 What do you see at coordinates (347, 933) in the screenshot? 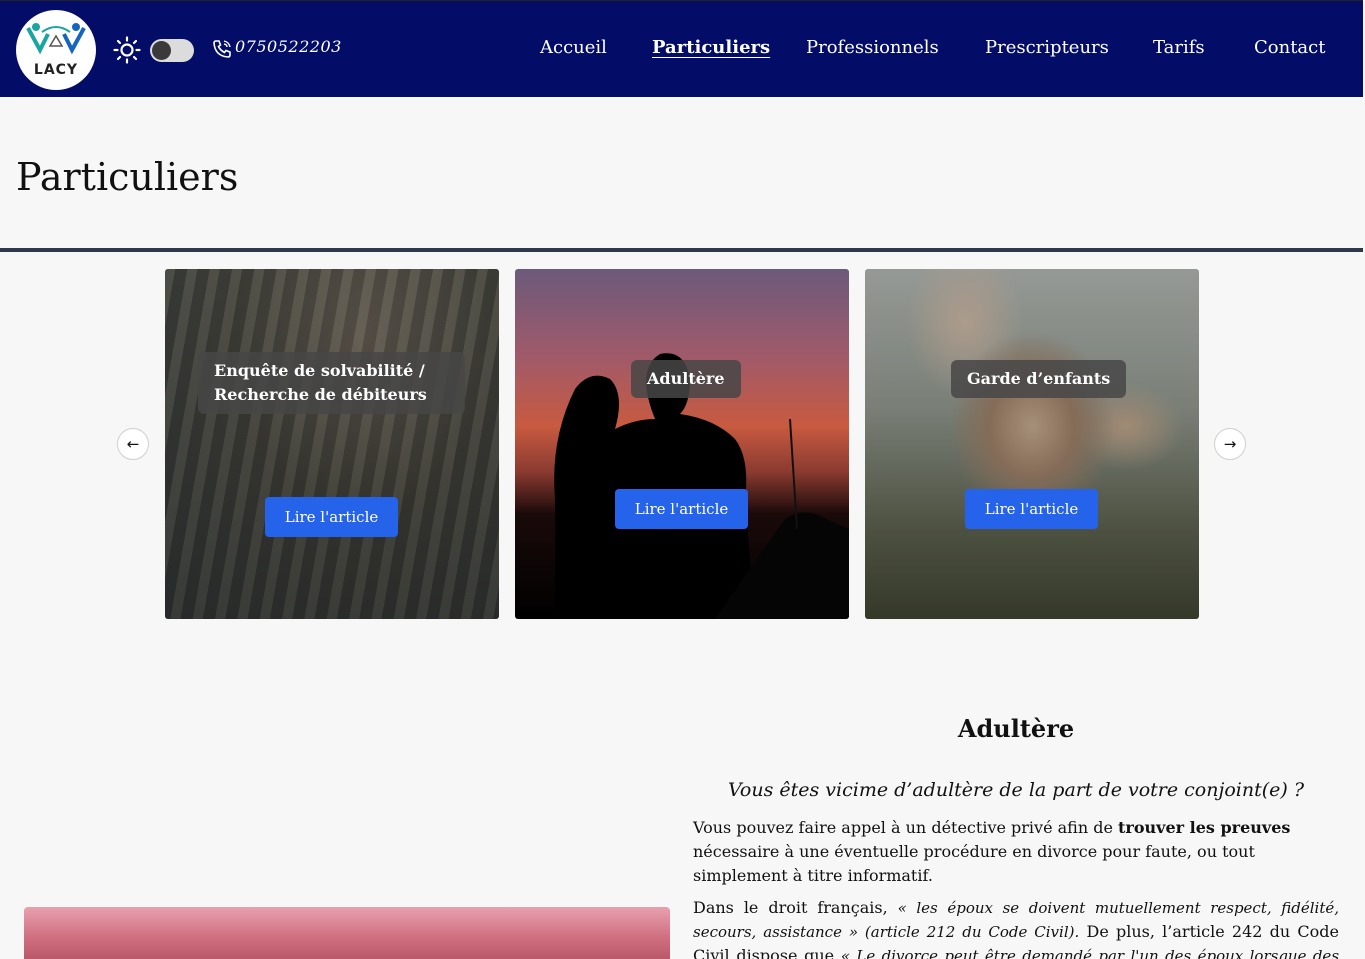
I see `article-sunset-image` at bounding box center [347, 933].